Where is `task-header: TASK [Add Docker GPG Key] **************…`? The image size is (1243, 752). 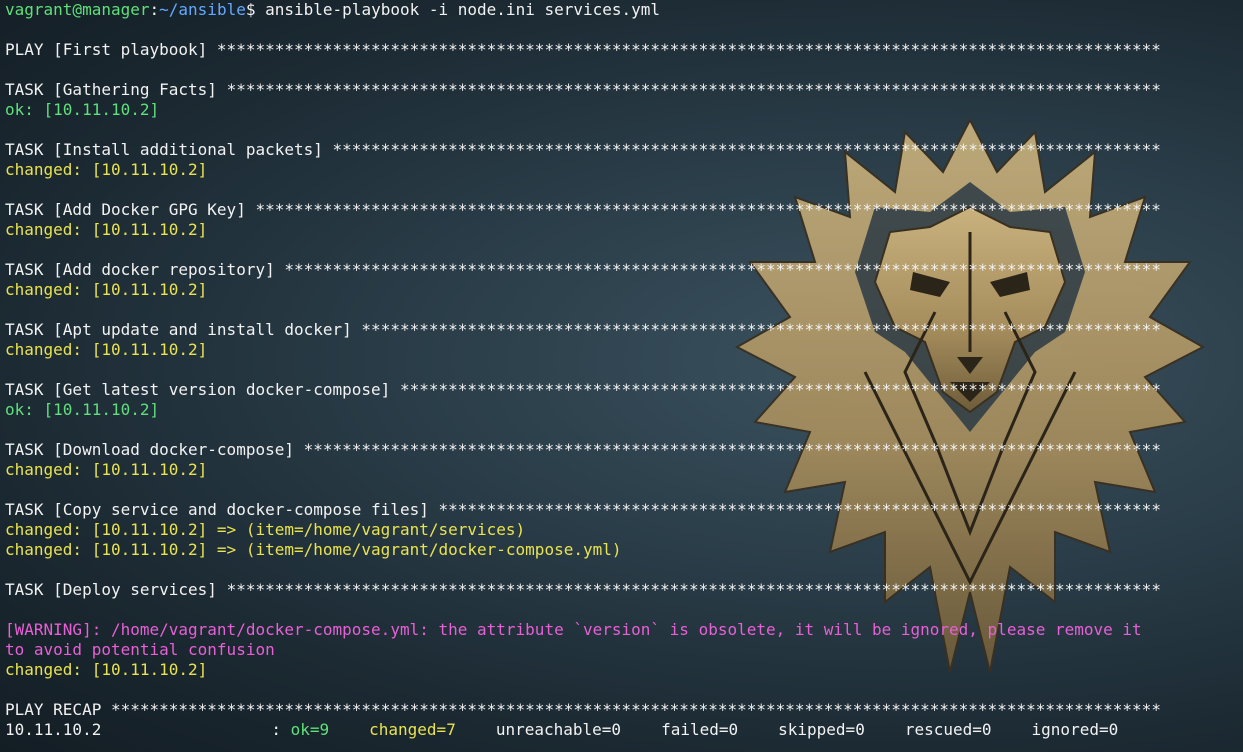 task-header: TASK [Add Docker GPG Key] **************… is located at coordinates (623, 210).